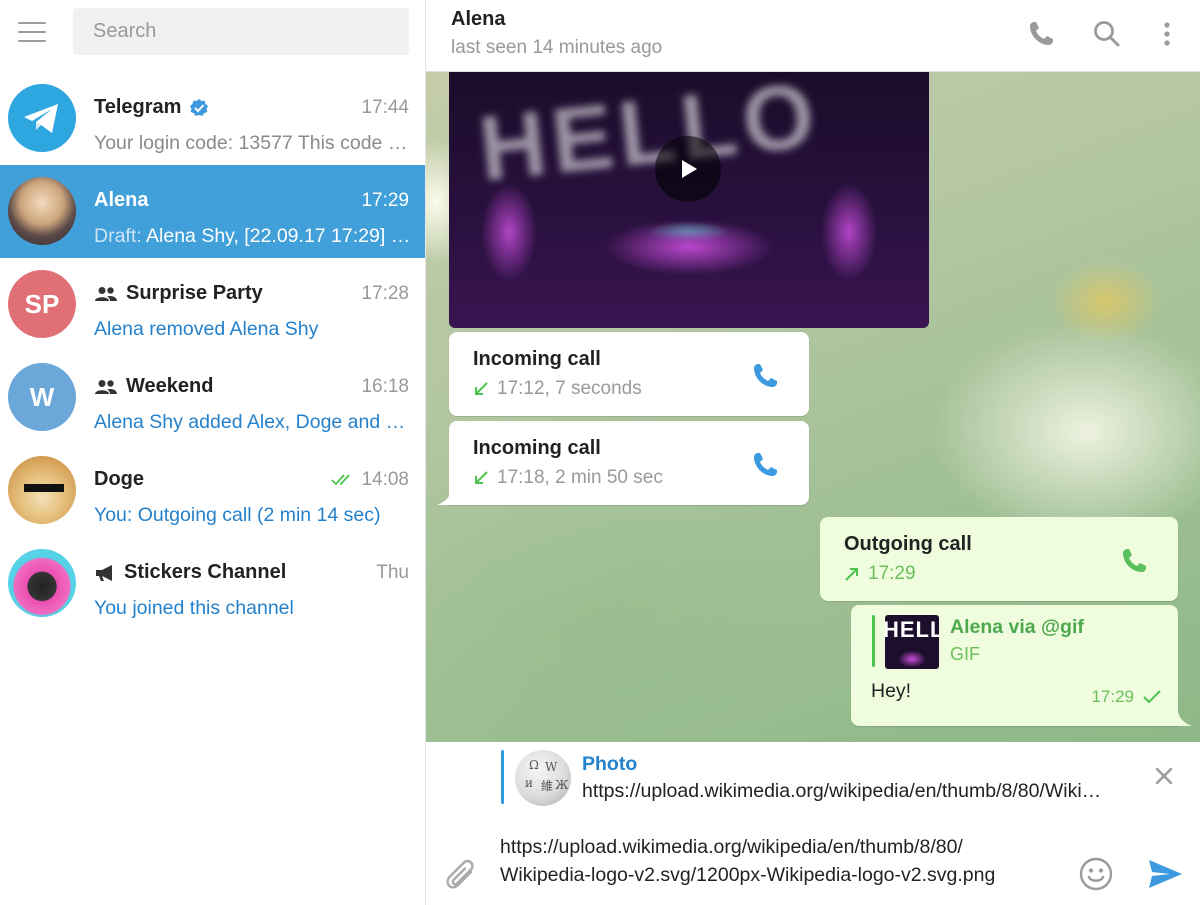 The image size is (1200, 905). I want to click on paperclip-icon, so click(460, 874).